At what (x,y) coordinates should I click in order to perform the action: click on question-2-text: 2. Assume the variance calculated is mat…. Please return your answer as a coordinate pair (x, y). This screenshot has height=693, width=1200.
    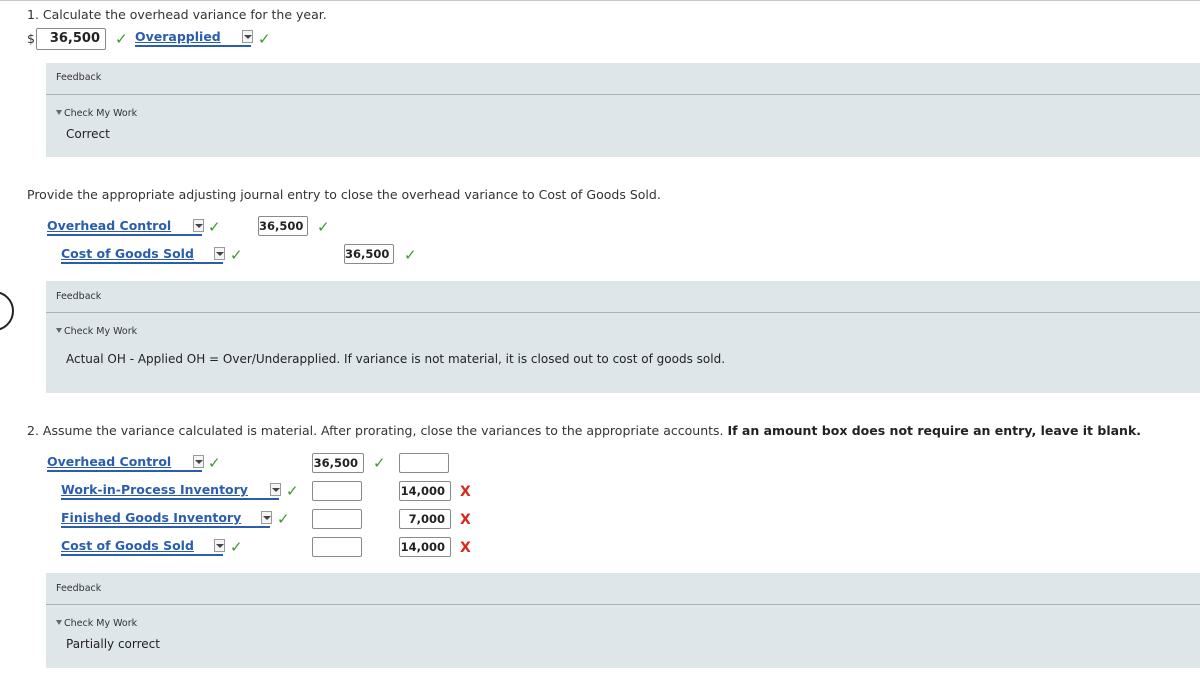
    Looking at the image, I should click on (377, 430).